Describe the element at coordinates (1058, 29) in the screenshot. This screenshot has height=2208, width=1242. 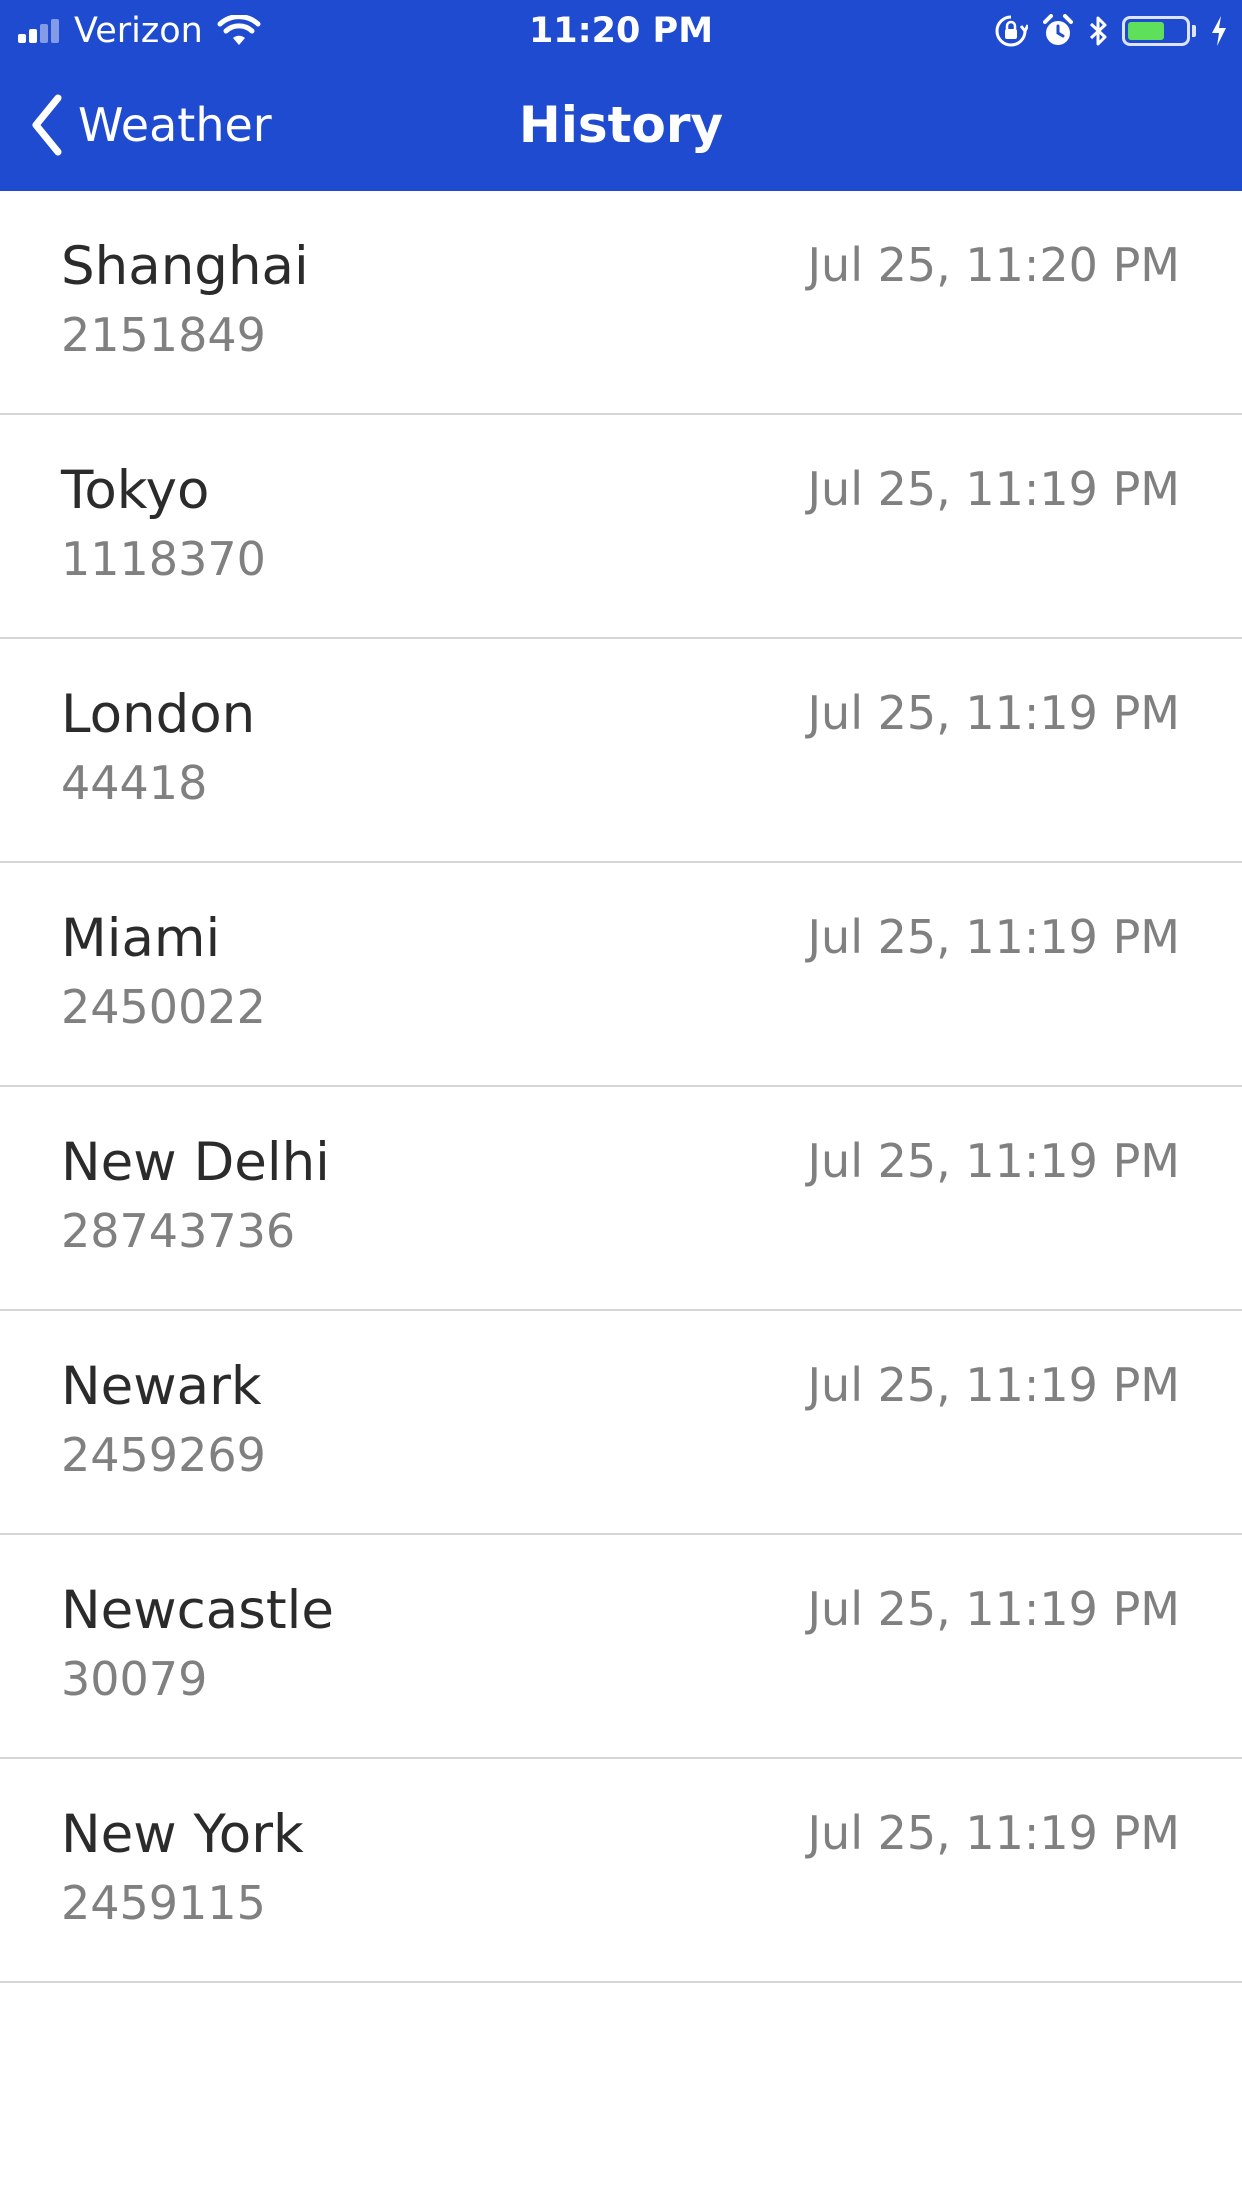
I see `alarm-icon` at that location.